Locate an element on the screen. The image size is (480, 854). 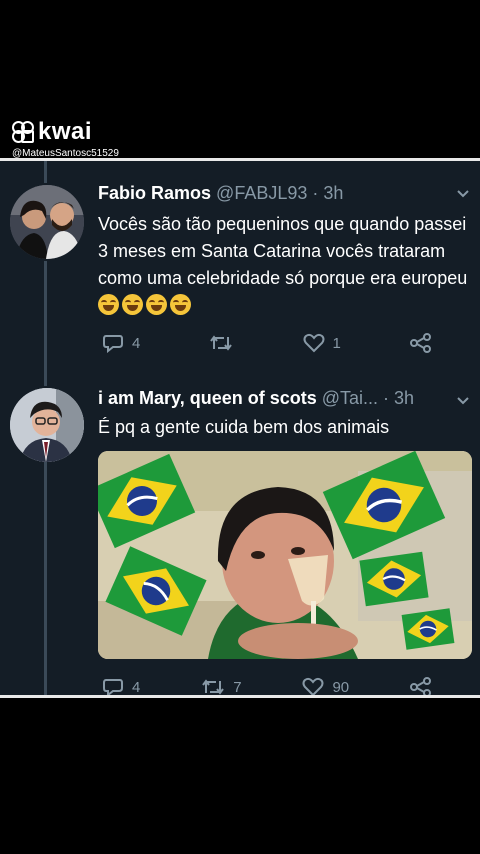
author-handle-time: @Tai... · 3h is located at coordinates (368, 398).